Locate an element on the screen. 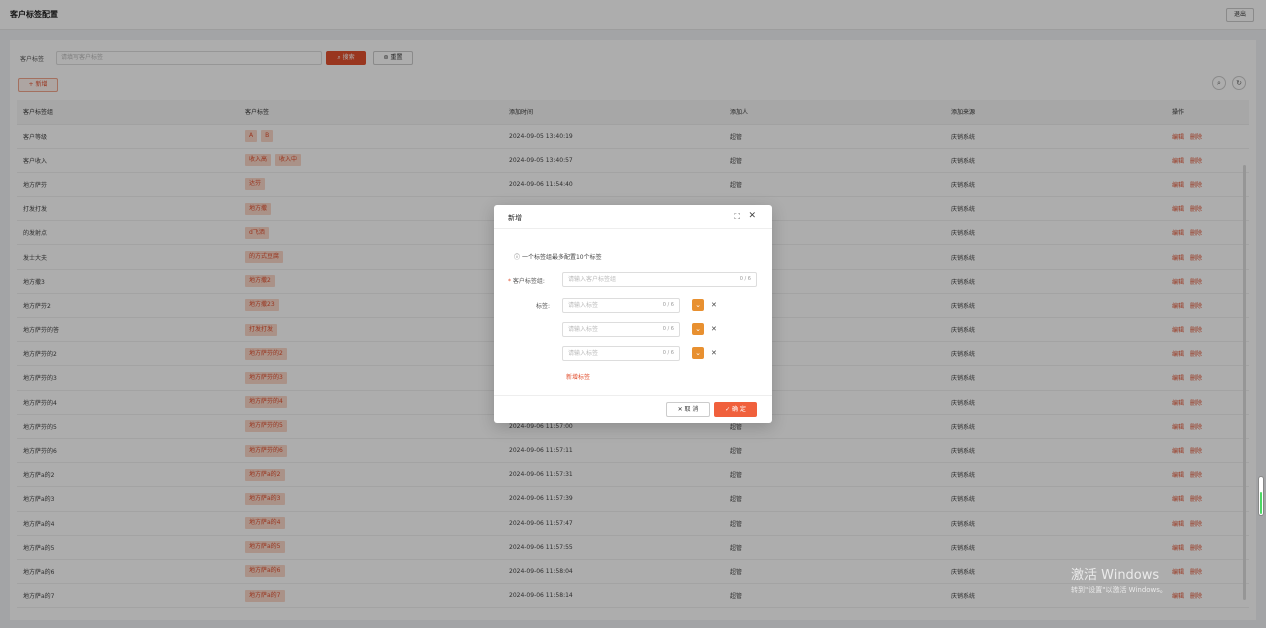  watermark-line2: 转到"设置"以激活 Windows。 is located at coordinates (1119, 590).